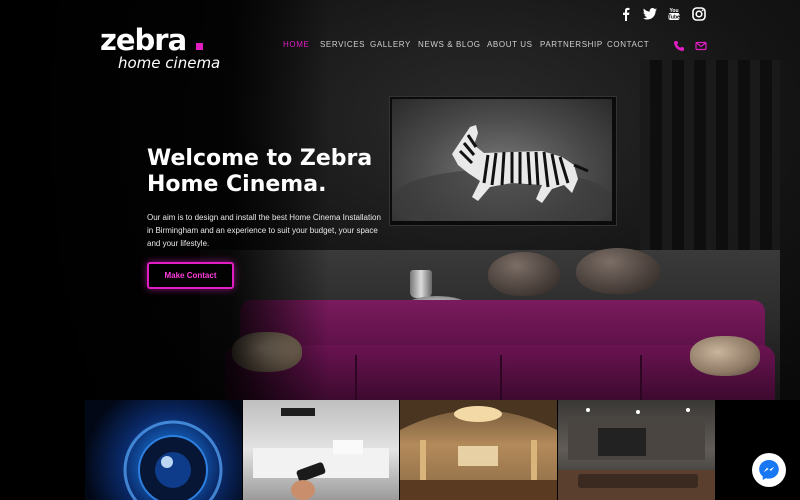 The height and width of the screenshot is (500, 800). I want to click on gallery-tile-camera-lens, so click(163, 450).